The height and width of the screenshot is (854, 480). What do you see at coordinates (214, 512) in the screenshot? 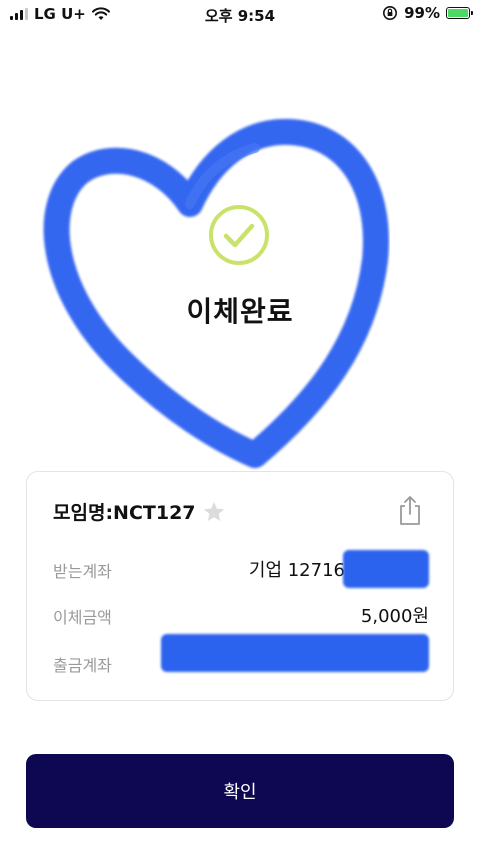
I see `star-icon` at bounding box center [214, 512].